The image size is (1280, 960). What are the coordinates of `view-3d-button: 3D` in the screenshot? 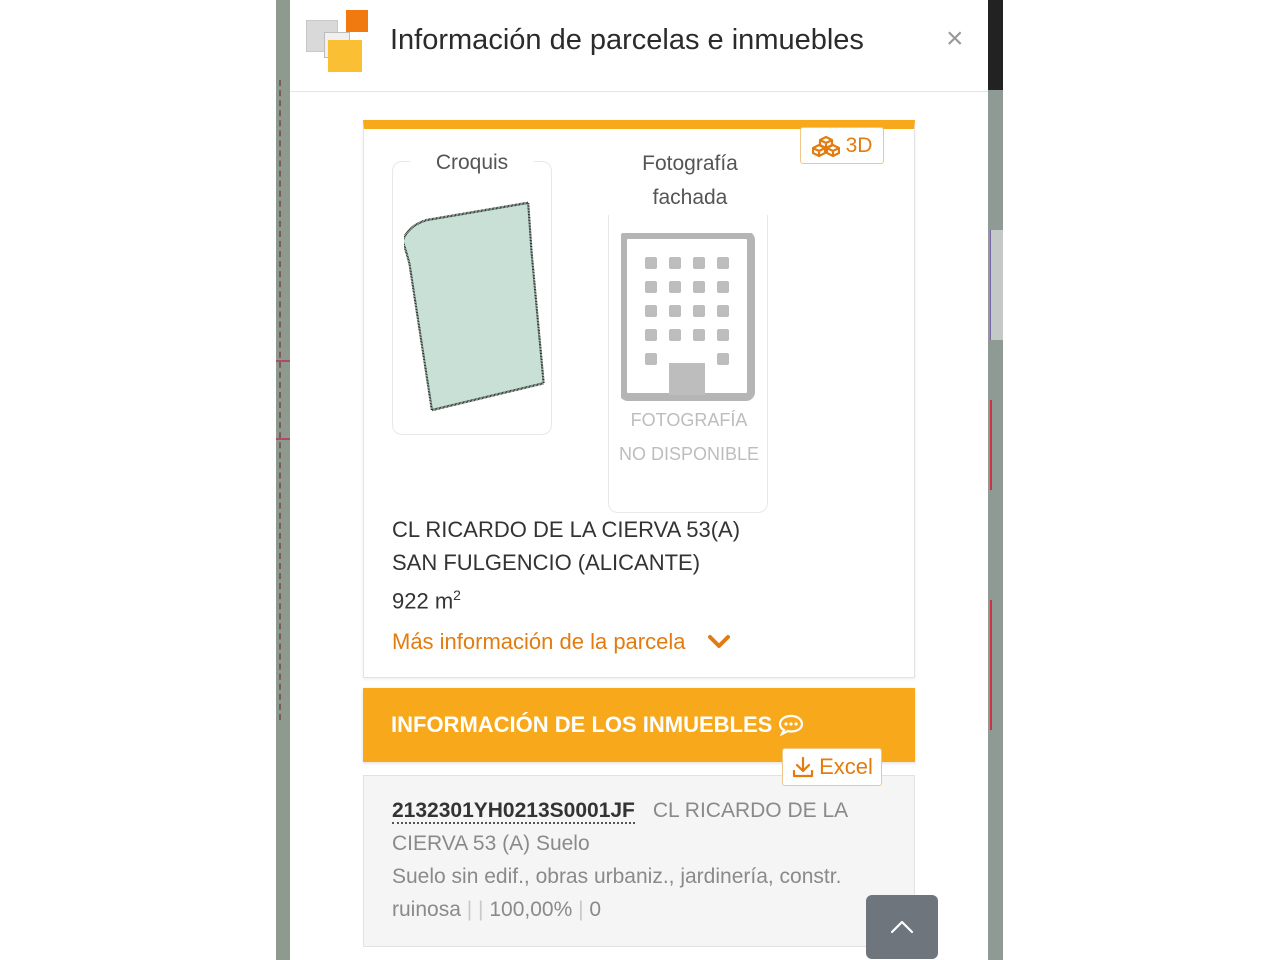 It's located at (842, 145).